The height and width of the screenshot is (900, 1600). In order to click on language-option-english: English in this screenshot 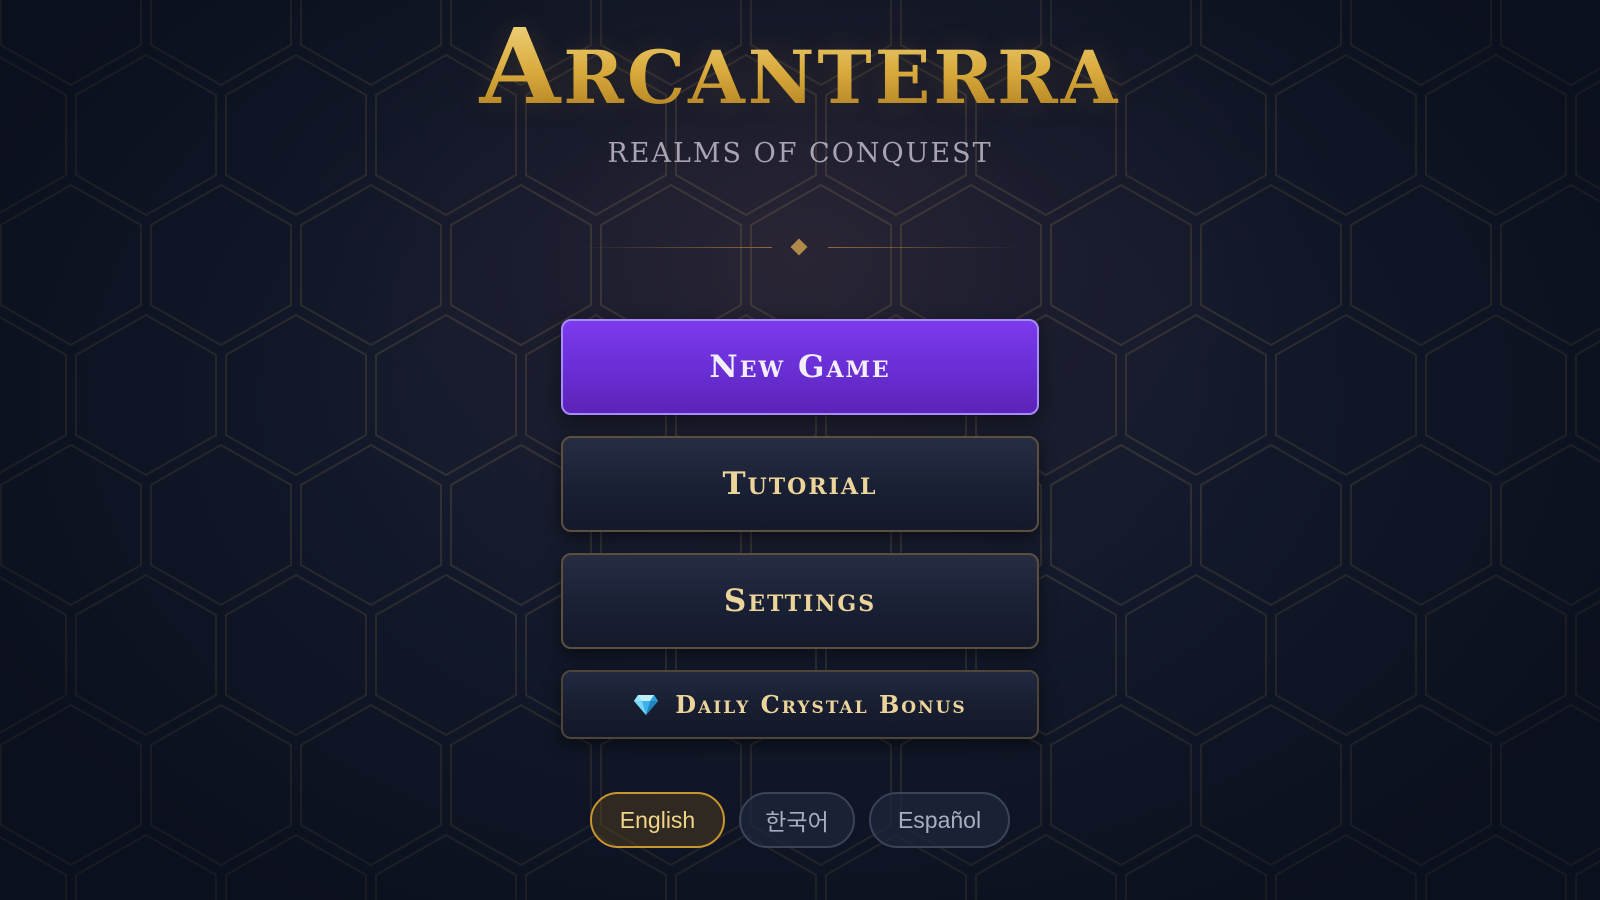, I will do `click(657, 820)`.